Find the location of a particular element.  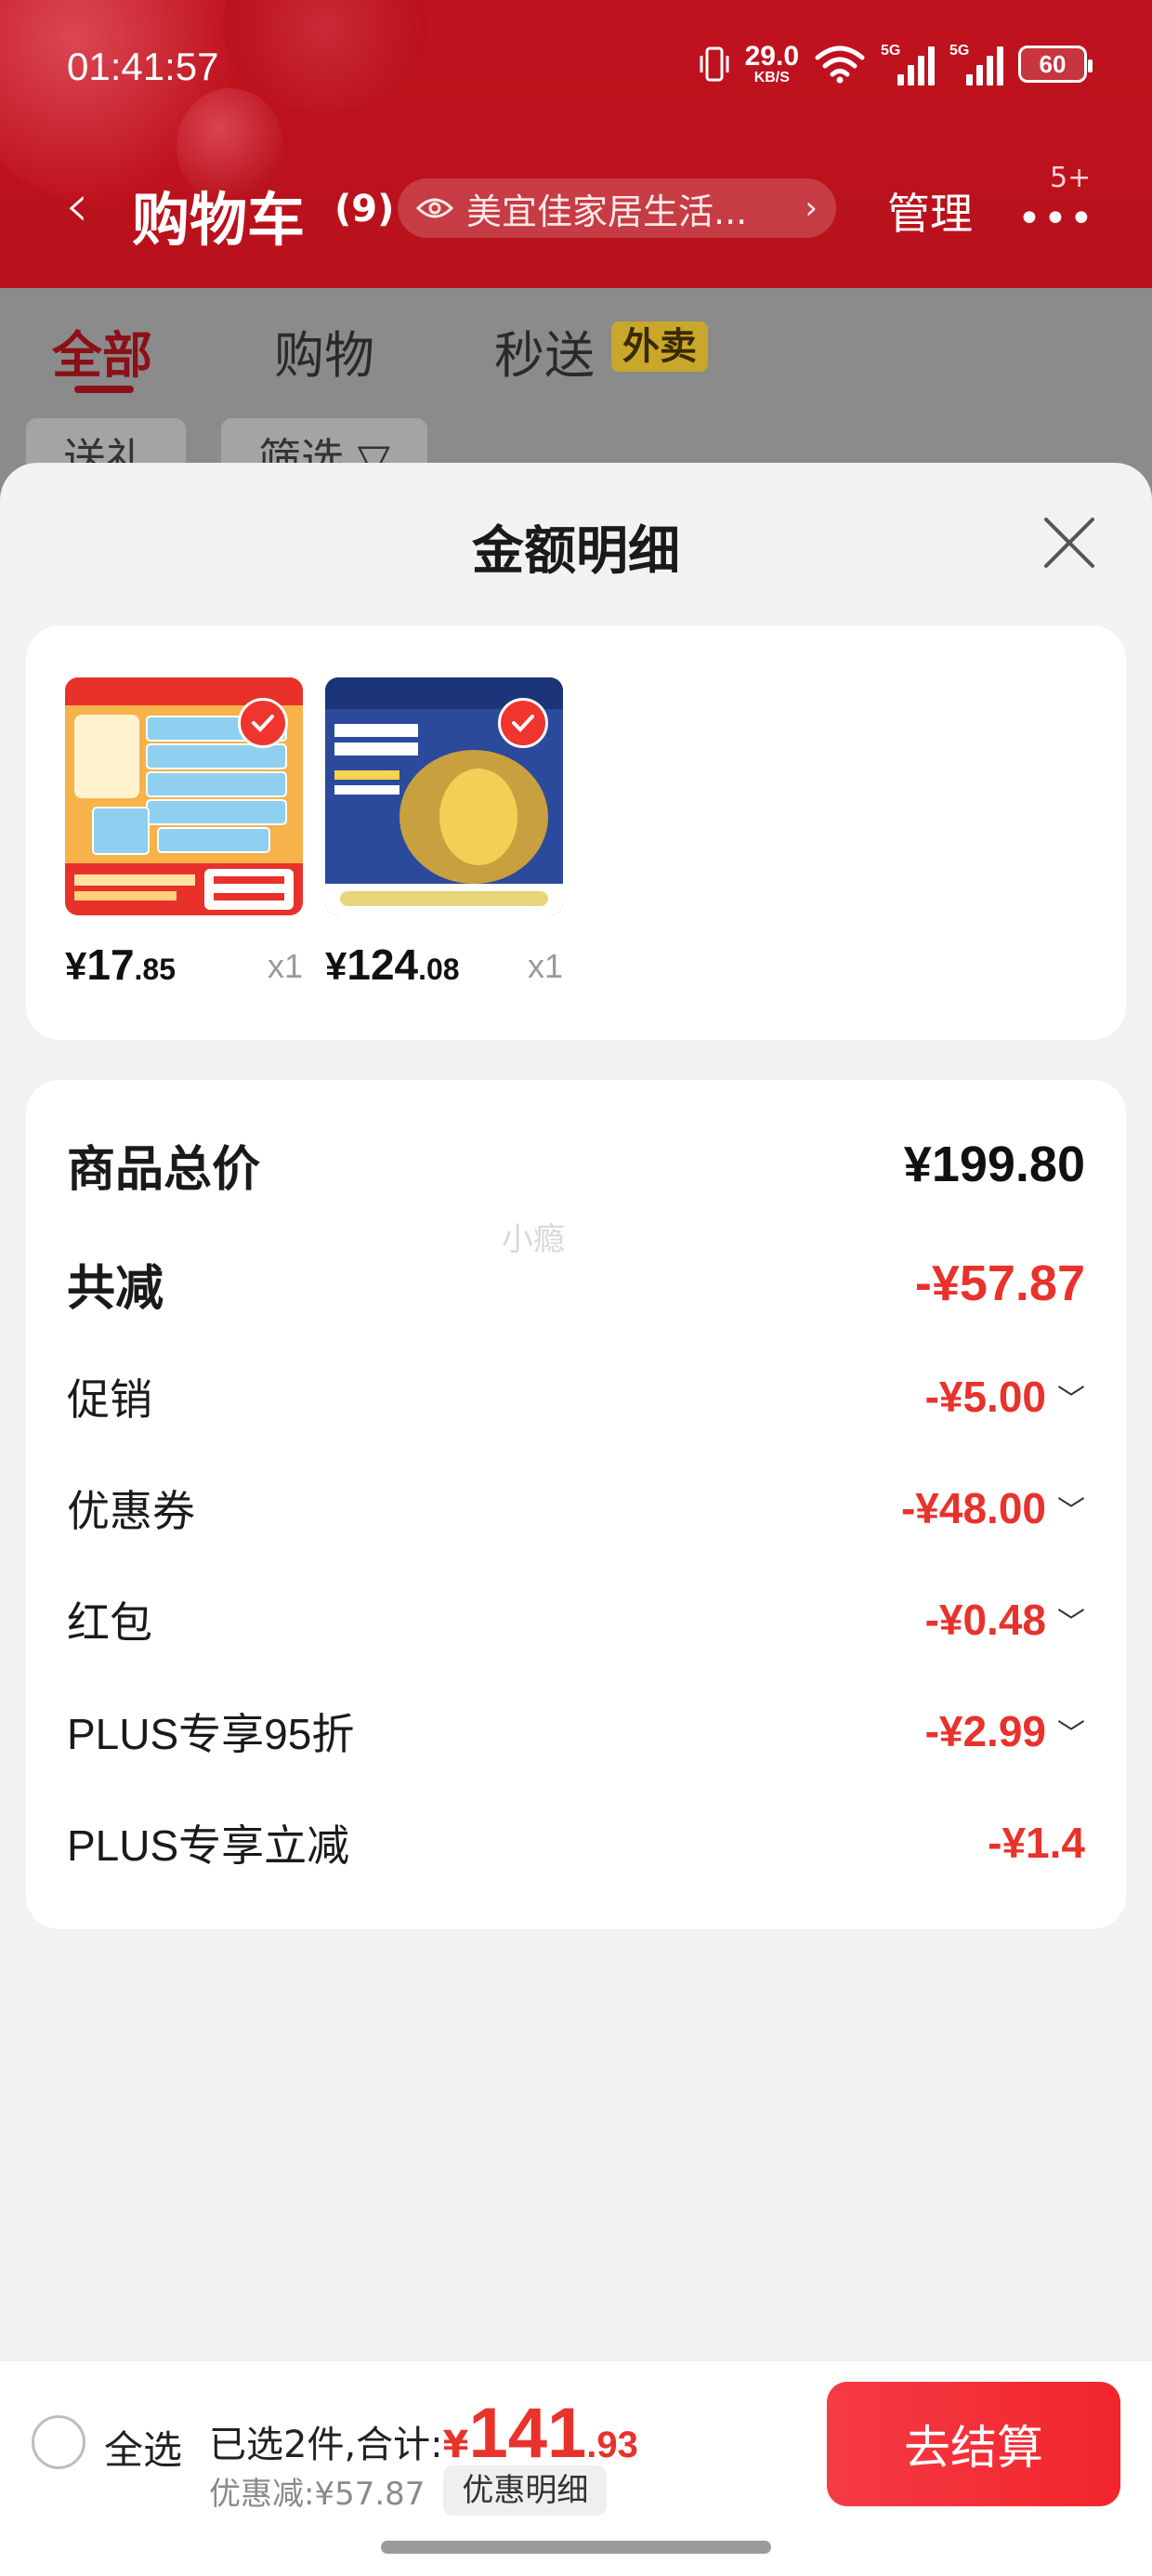

discount-detail-button: 优惠明细 is located at coordinates (525, 2490).